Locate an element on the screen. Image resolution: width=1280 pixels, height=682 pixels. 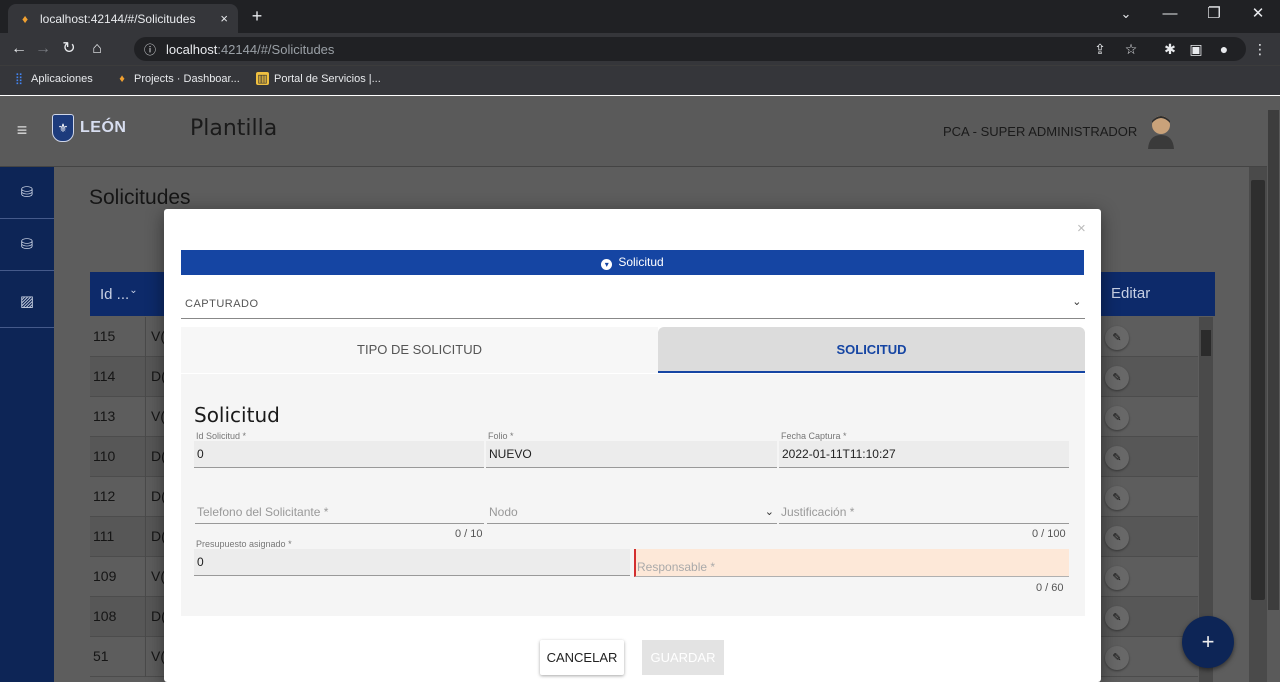
window-scroll-thumb is located at coordinates (1273, 360).